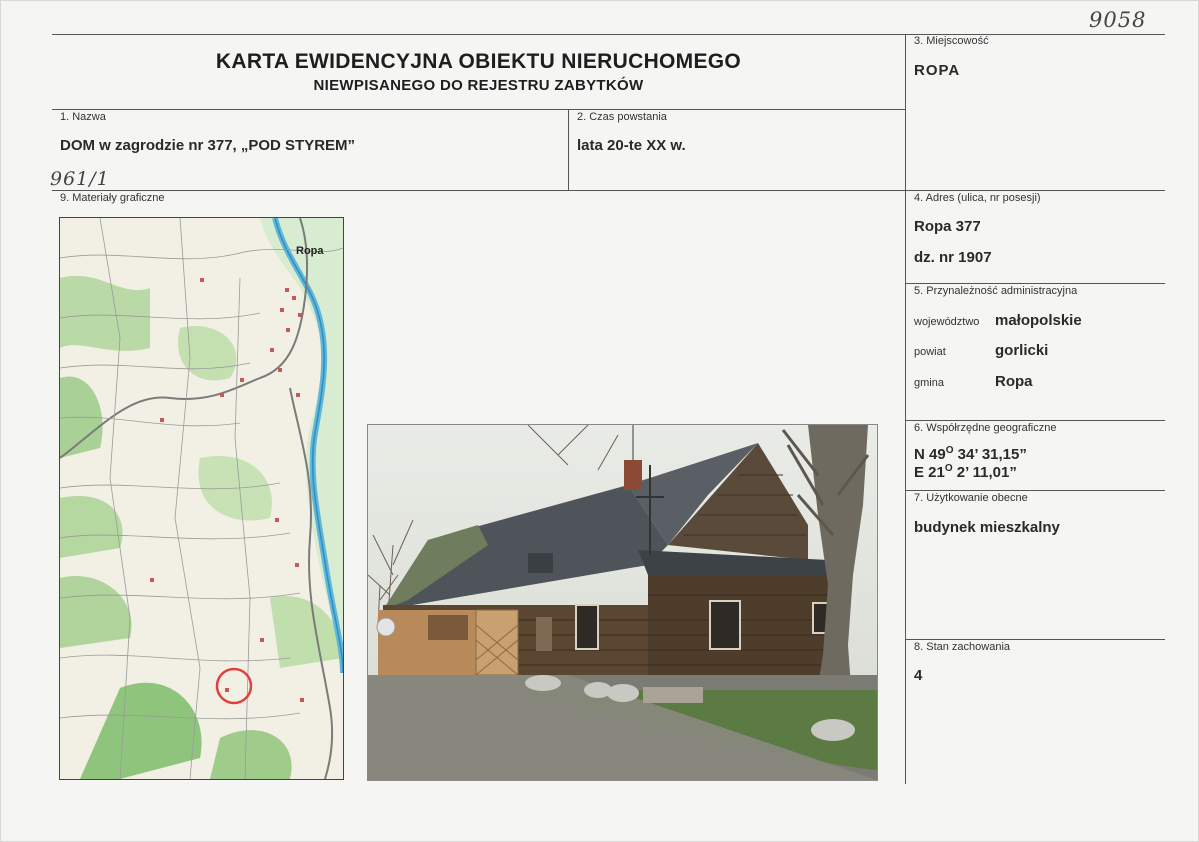  What do you see at coordinates (478, 85) in the screenshot?
I see `page-subtitle: NIEWPISANEGO DO REJESTRU ZABYTKÓW` at bounding box center [478, 85].